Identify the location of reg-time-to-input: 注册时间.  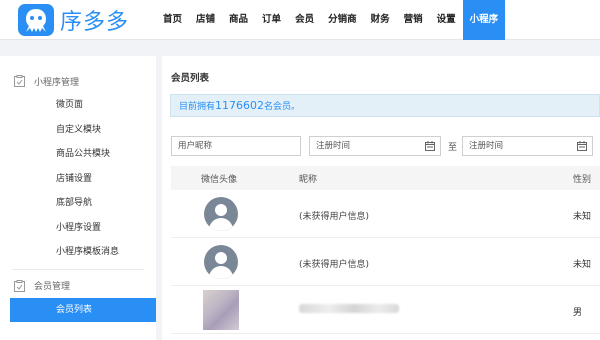
(527, 146).